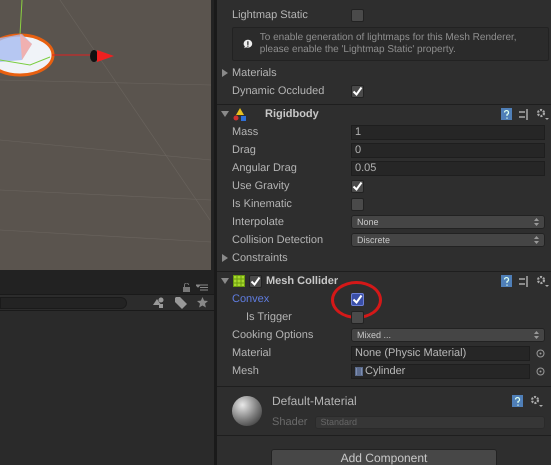 This screenshot has width=551, height=465. What do you see at coordinates (252, 353) in the screenshot?
I see `property-label: Material` at bounding box center [252, 353].